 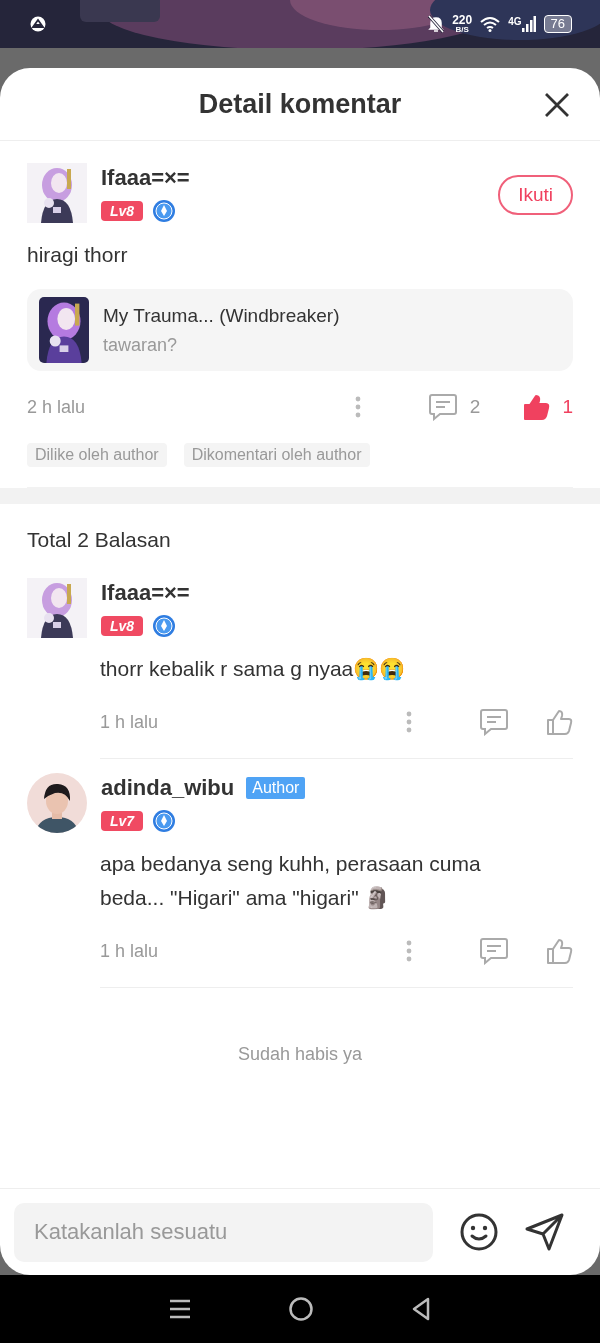 I want to click on signal-icon, so click(x=528, y=24).